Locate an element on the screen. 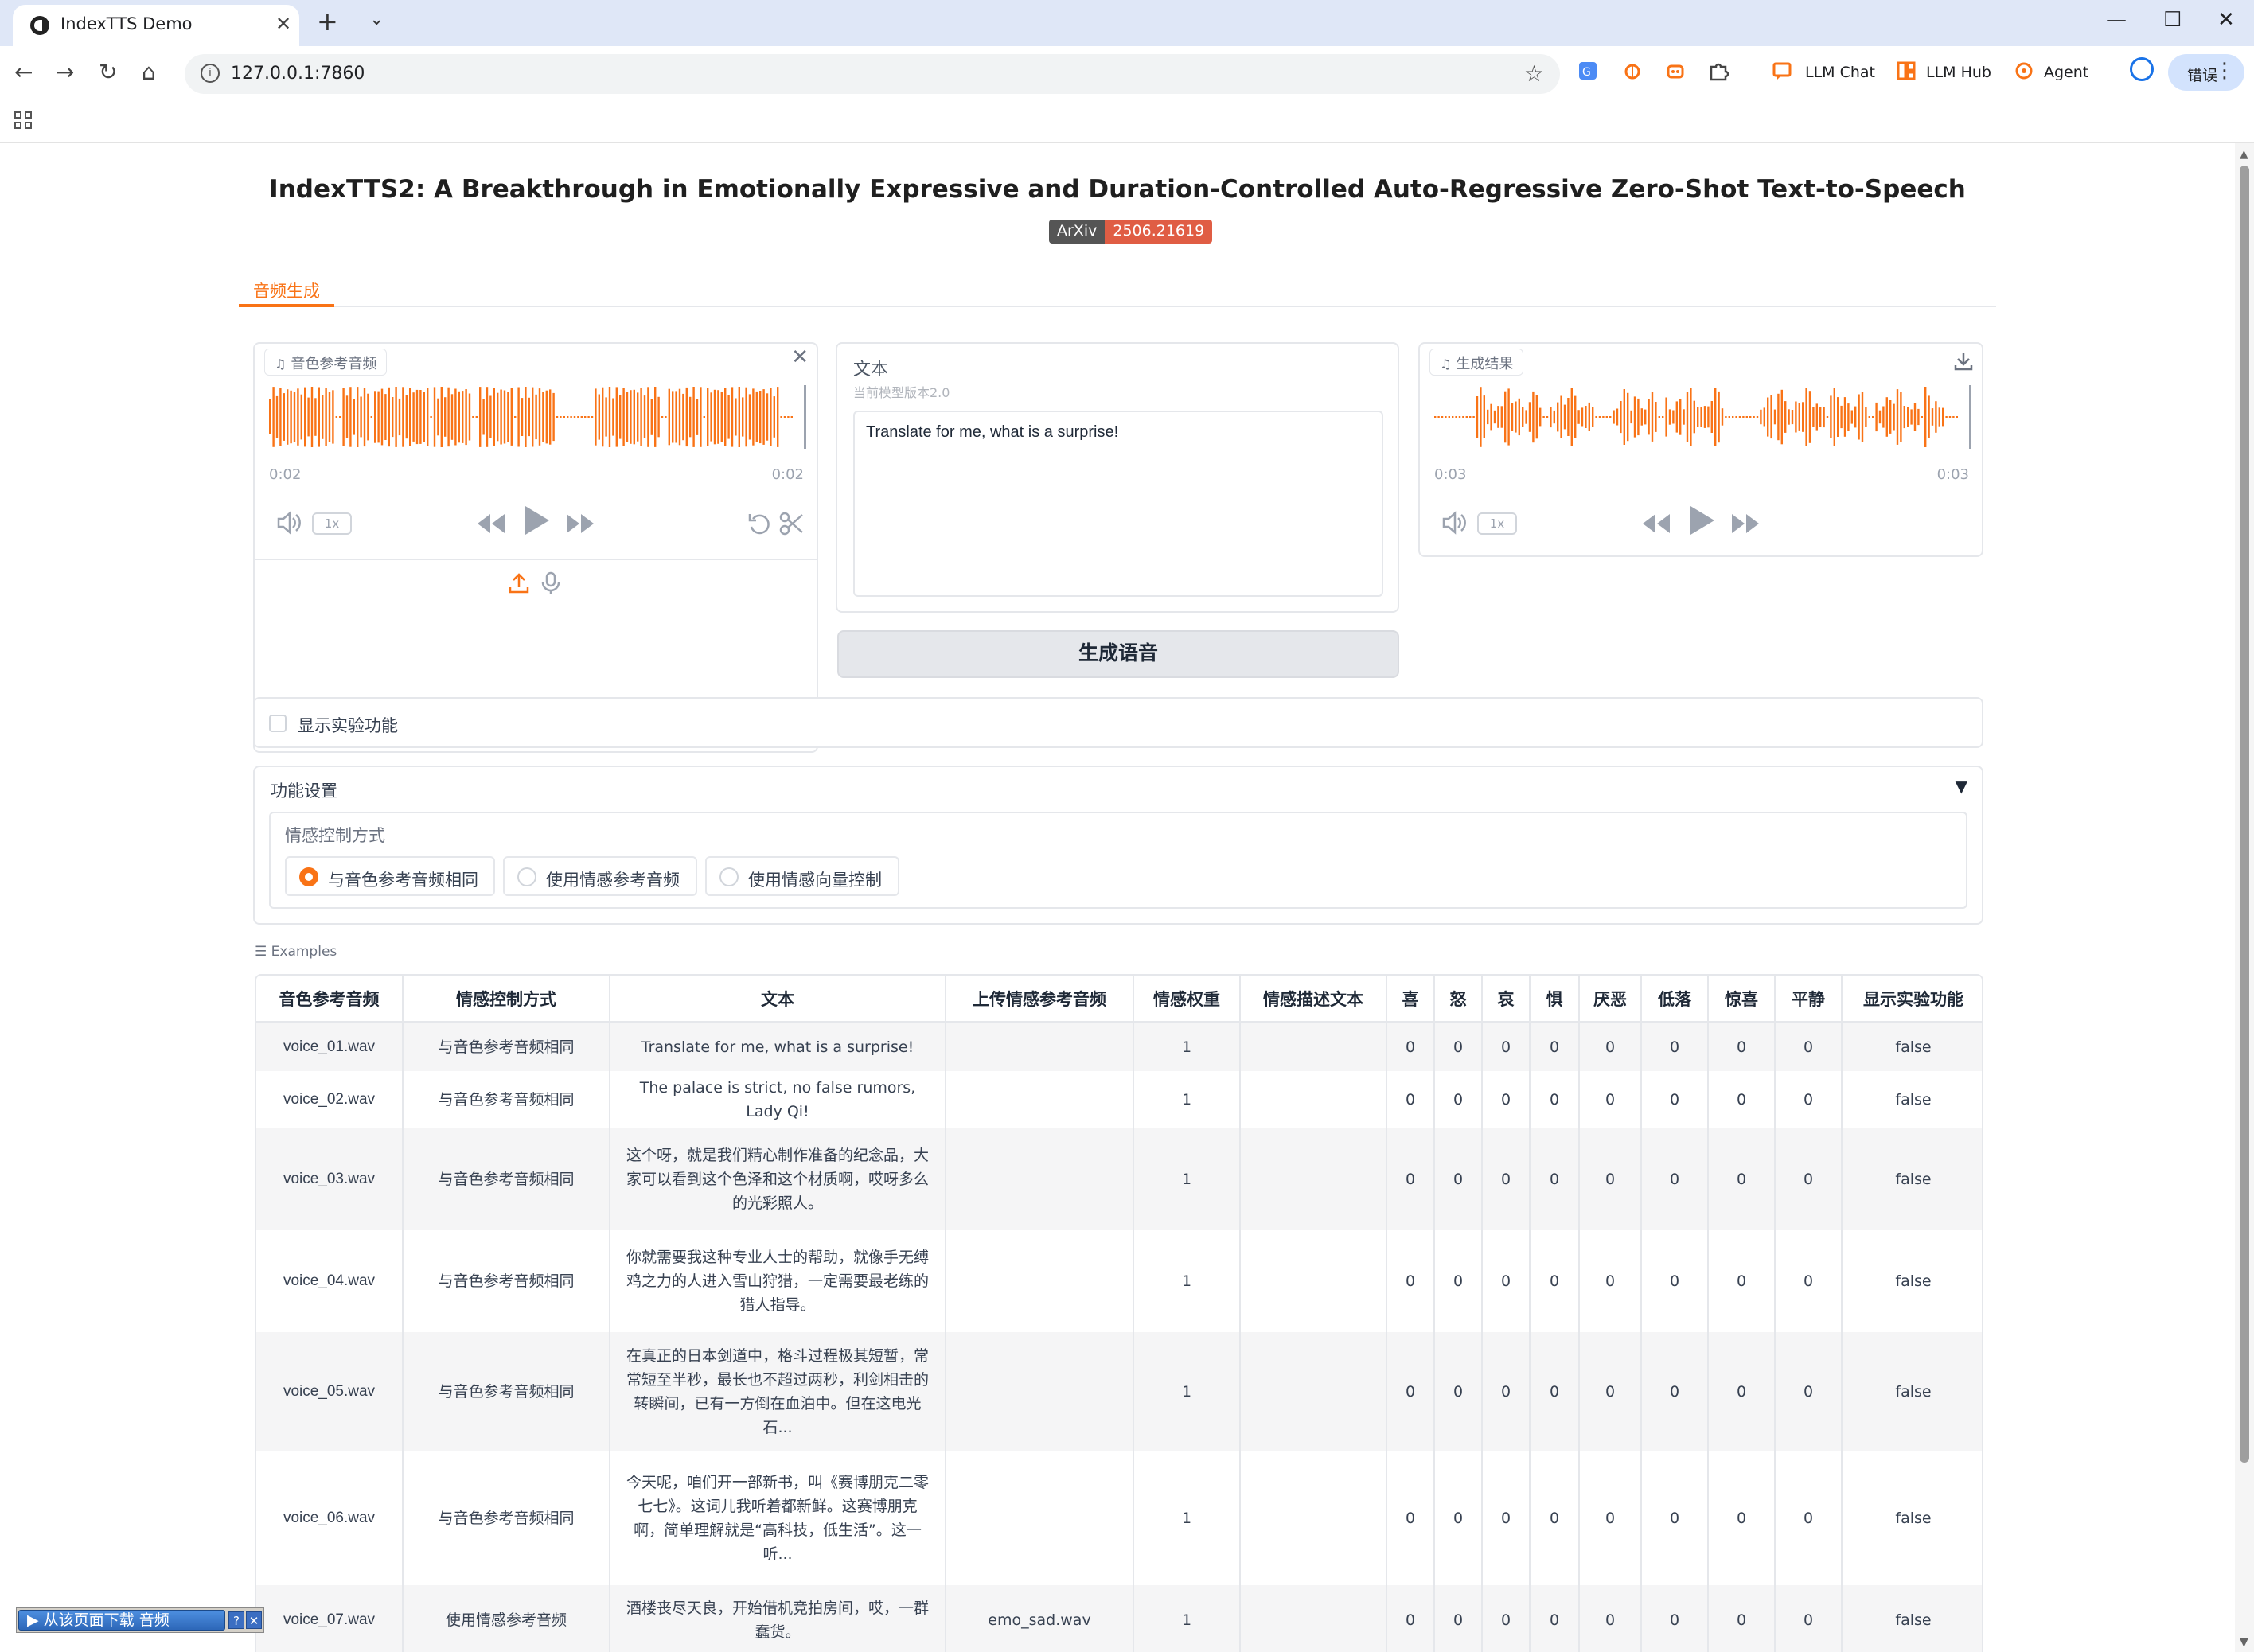  profile-icon is located at coordinates (2142, 69).